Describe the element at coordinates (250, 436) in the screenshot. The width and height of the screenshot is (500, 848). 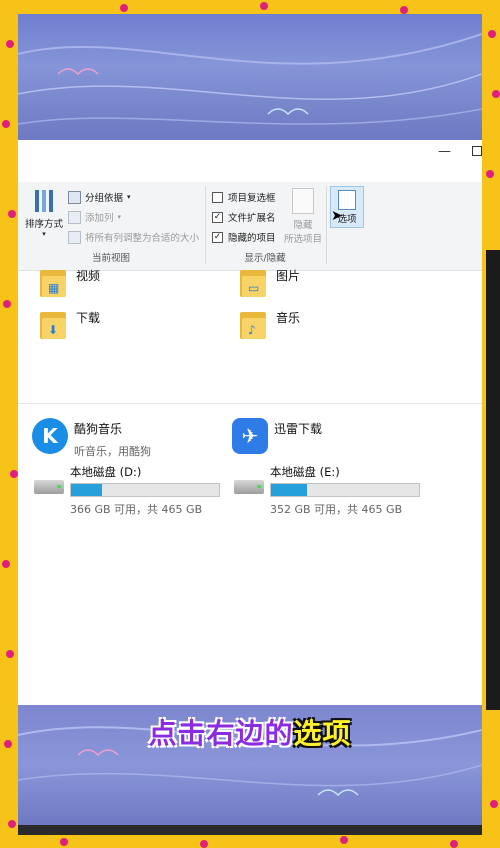
I see `xunlei-icon: ✈` at that location.